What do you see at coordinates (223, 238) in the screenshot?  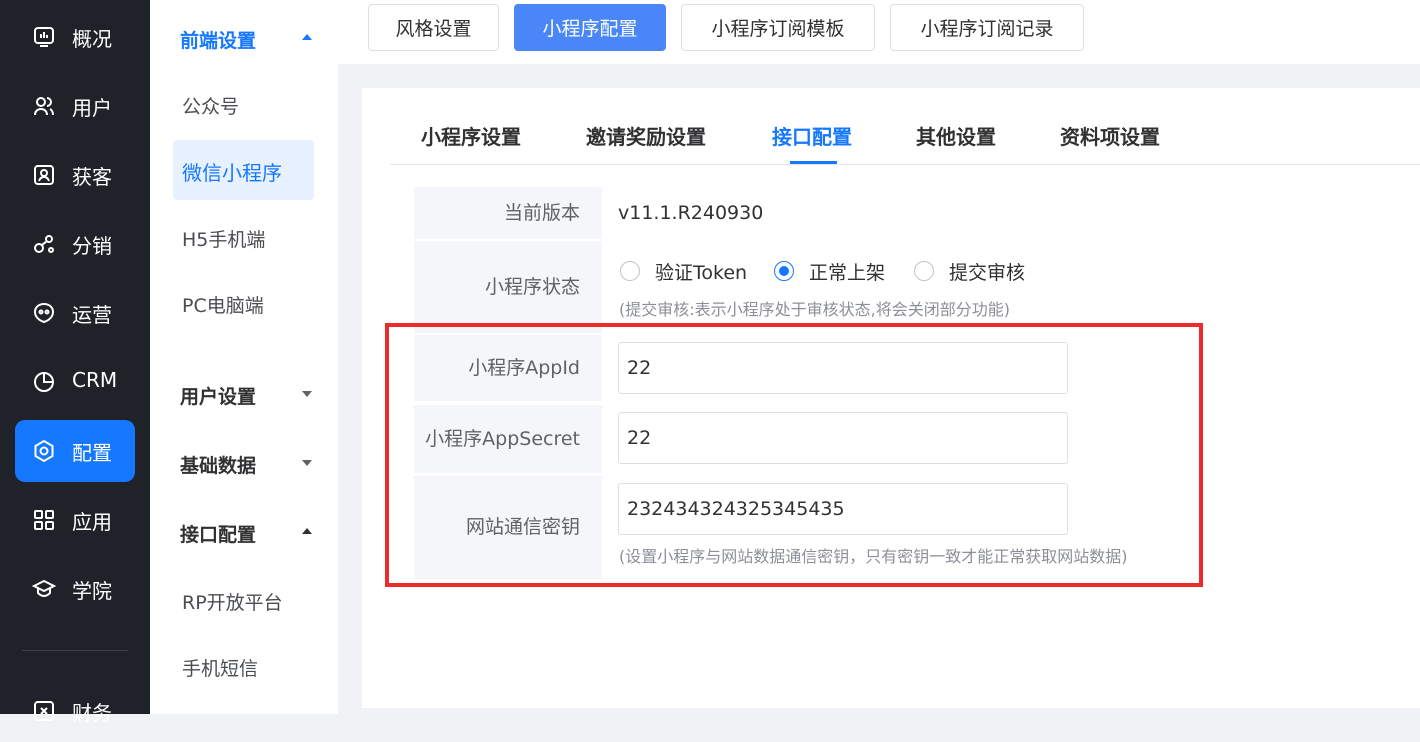 I see `submenu-item-h5: H5手机端` at bounding box center [223, 238].